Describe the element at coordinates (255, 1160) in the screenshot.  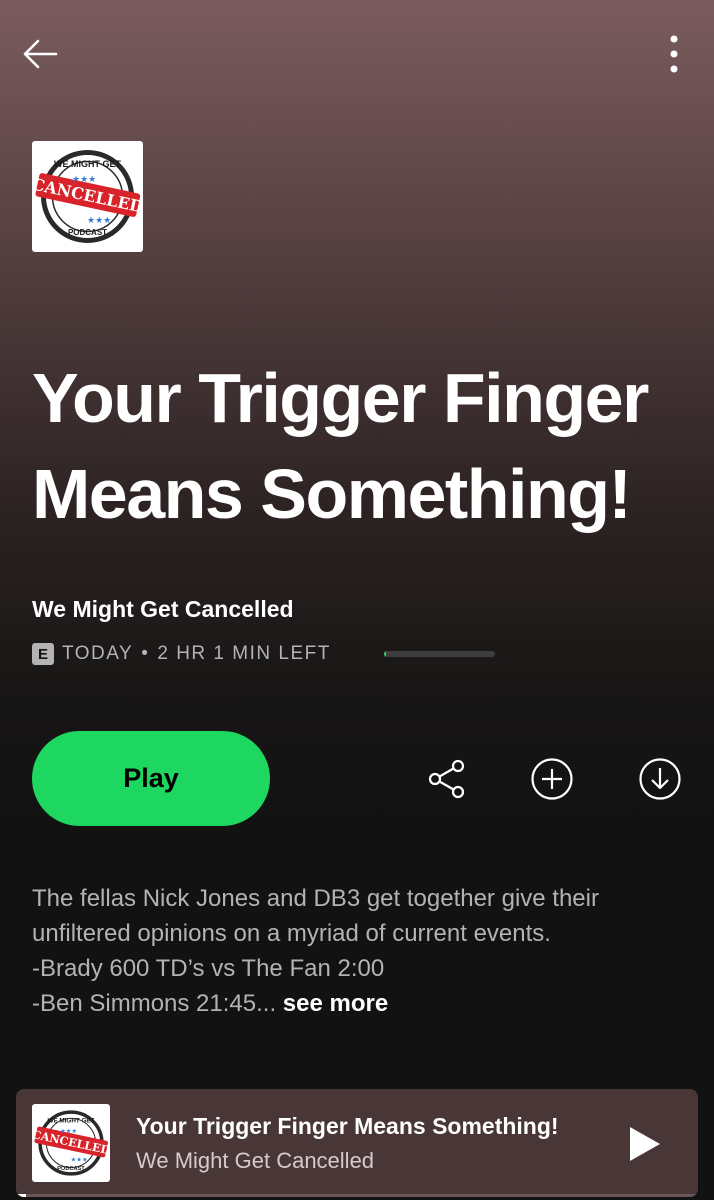
I see `mini-player-show: We Might Get Cancelled` at that location.